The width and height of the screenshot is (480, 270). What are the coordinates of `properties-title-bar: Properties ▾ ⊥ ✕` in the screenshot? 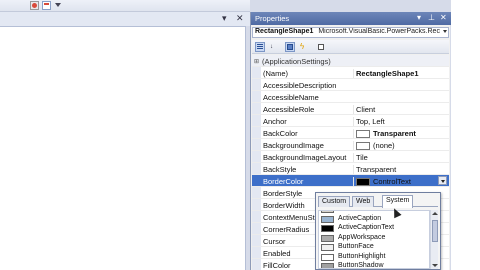 It's located at (351, 18).